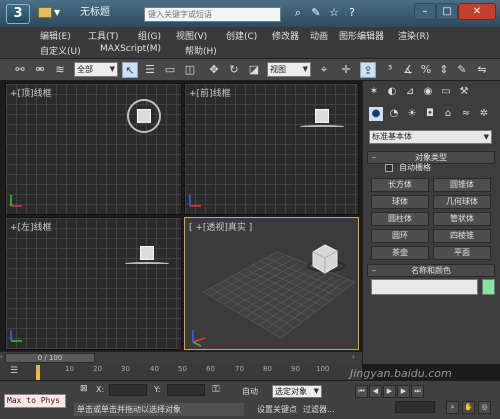 The height and width of the screenshot is (419, 500). What do you see at coordinates (59, 13) in the screenshot?
I see `quick-access-dropdown-icon: ▼` at bounding box center [59, 13].